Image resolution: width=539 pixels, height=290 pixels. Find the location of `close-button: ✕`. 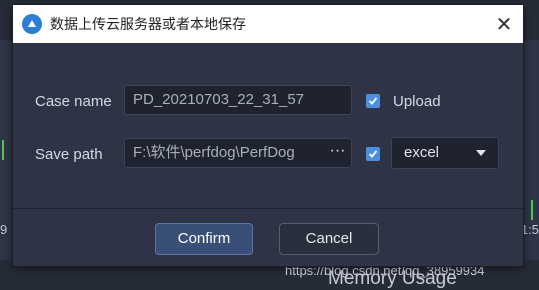

close-button: ✕ is located at coordinates (504, 24).